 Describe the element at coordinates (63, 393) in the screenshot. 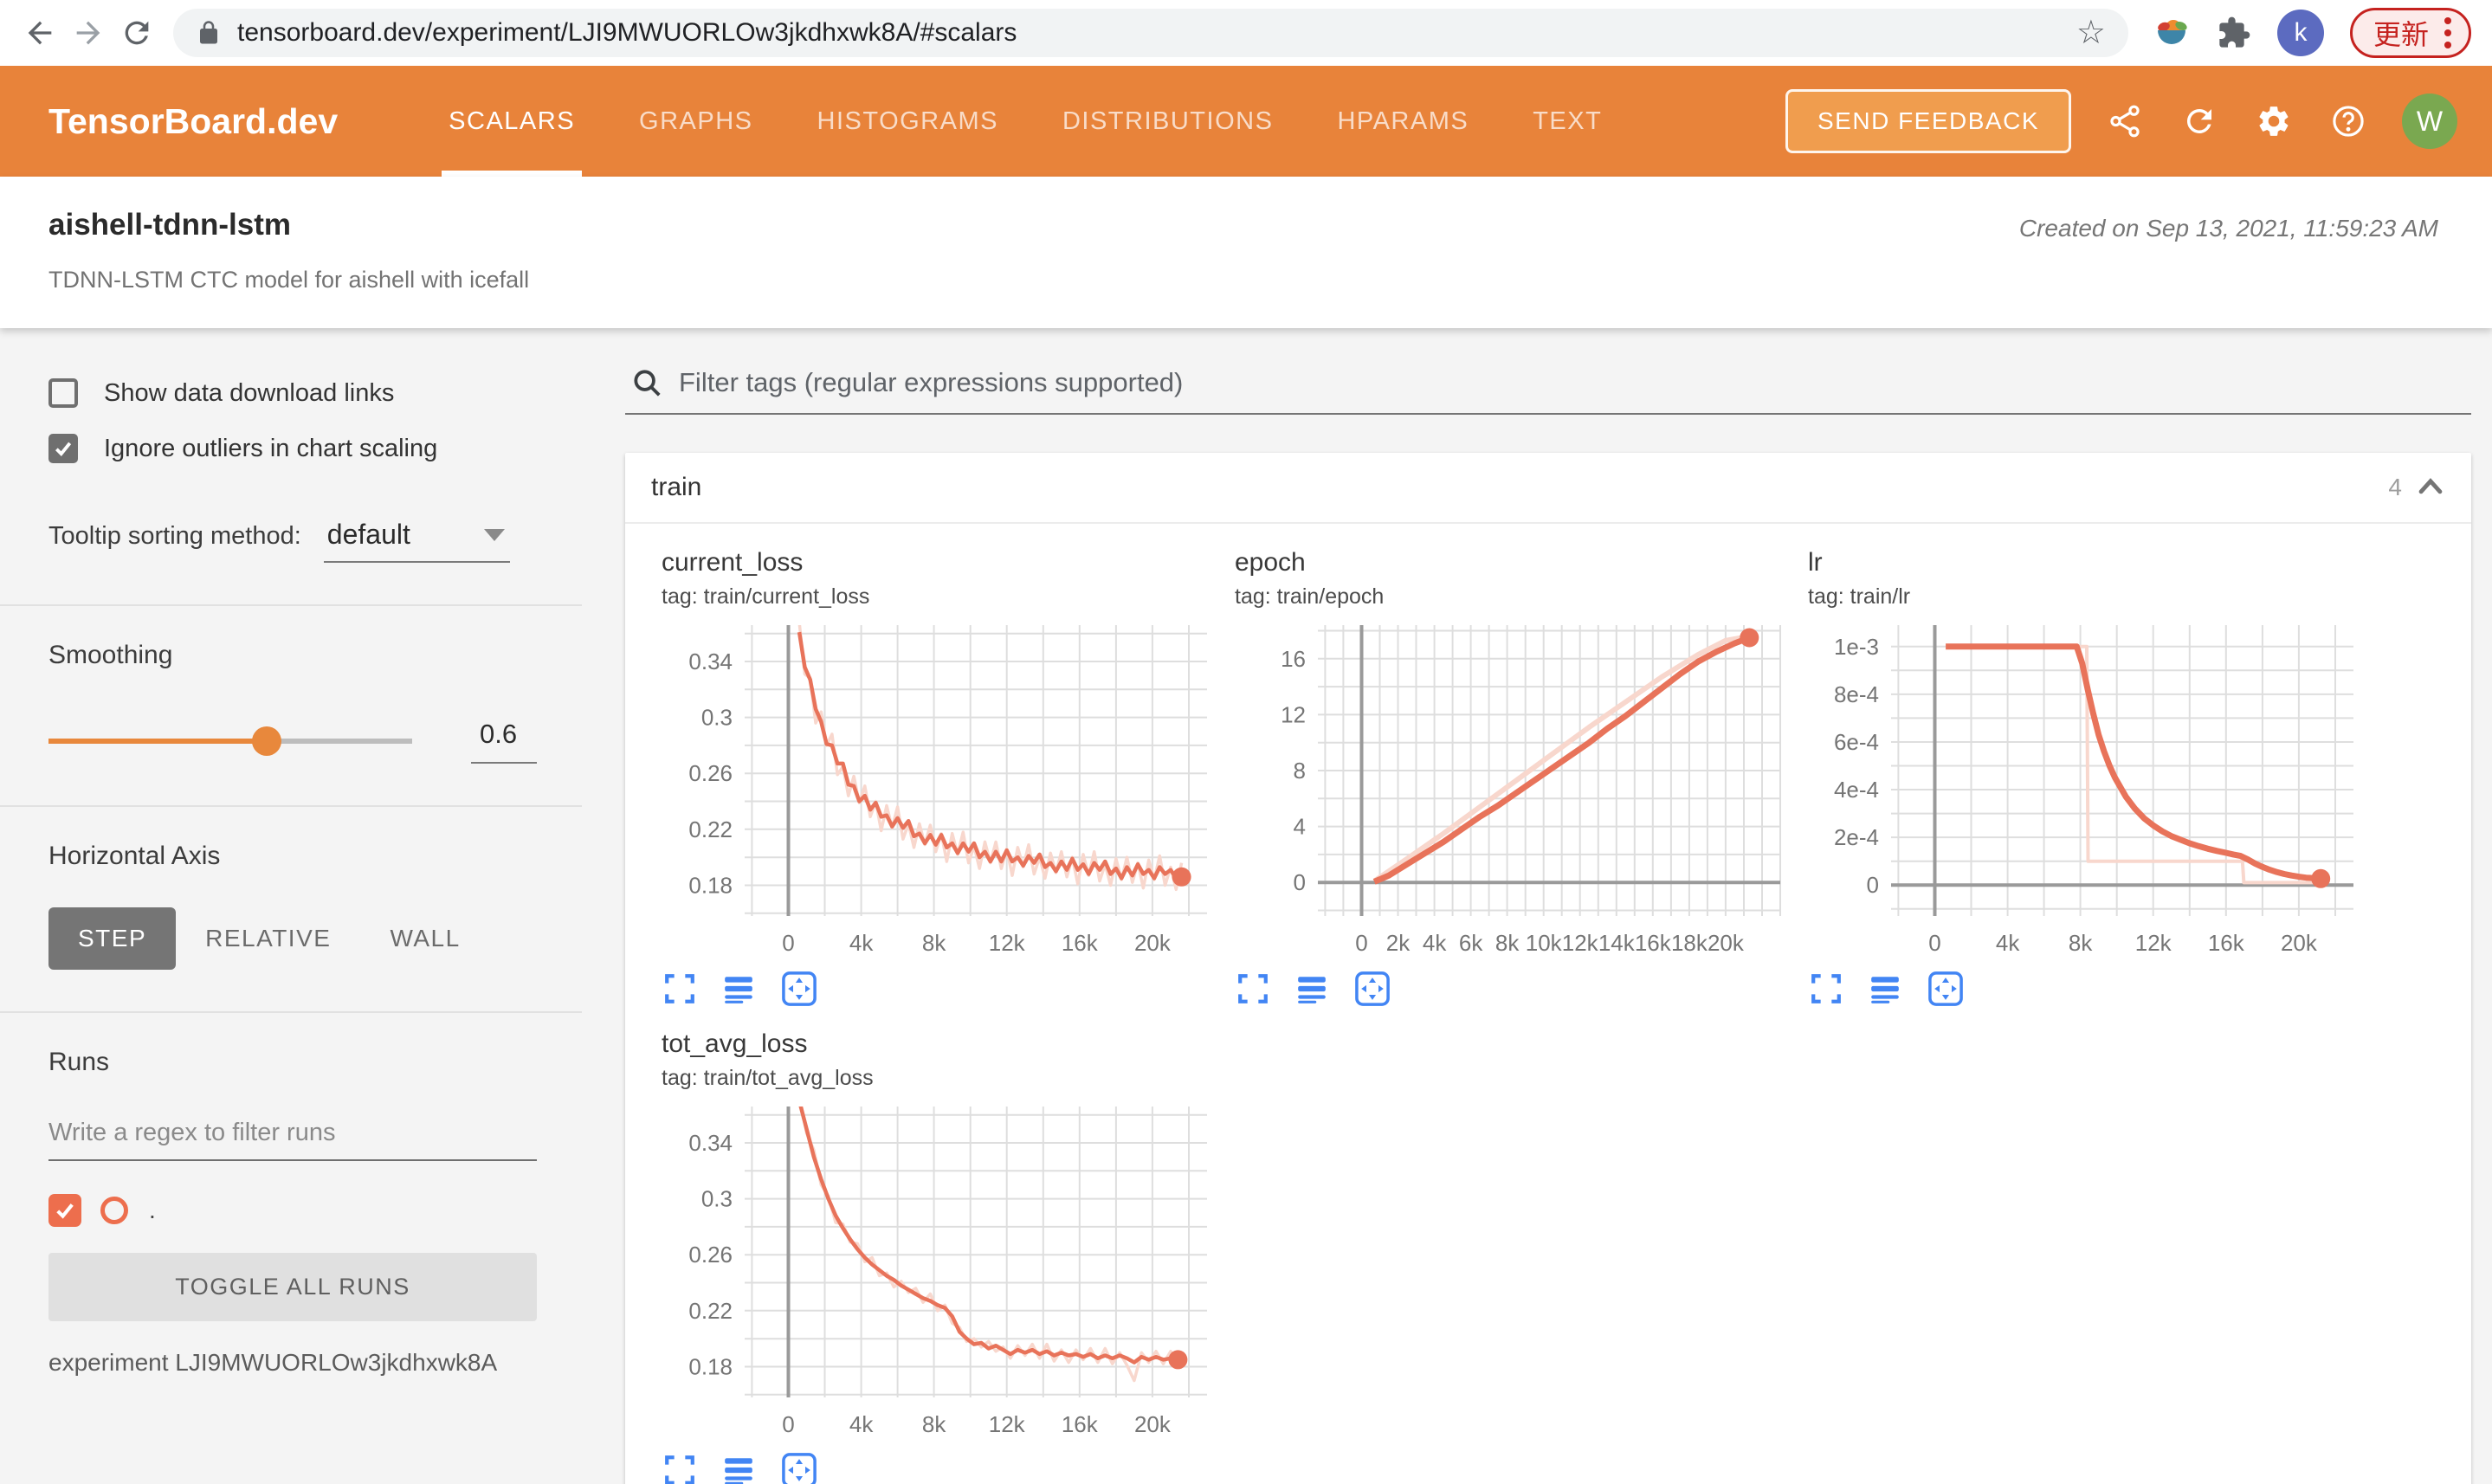

I see `checkbox-unchecked-icon` at that location.